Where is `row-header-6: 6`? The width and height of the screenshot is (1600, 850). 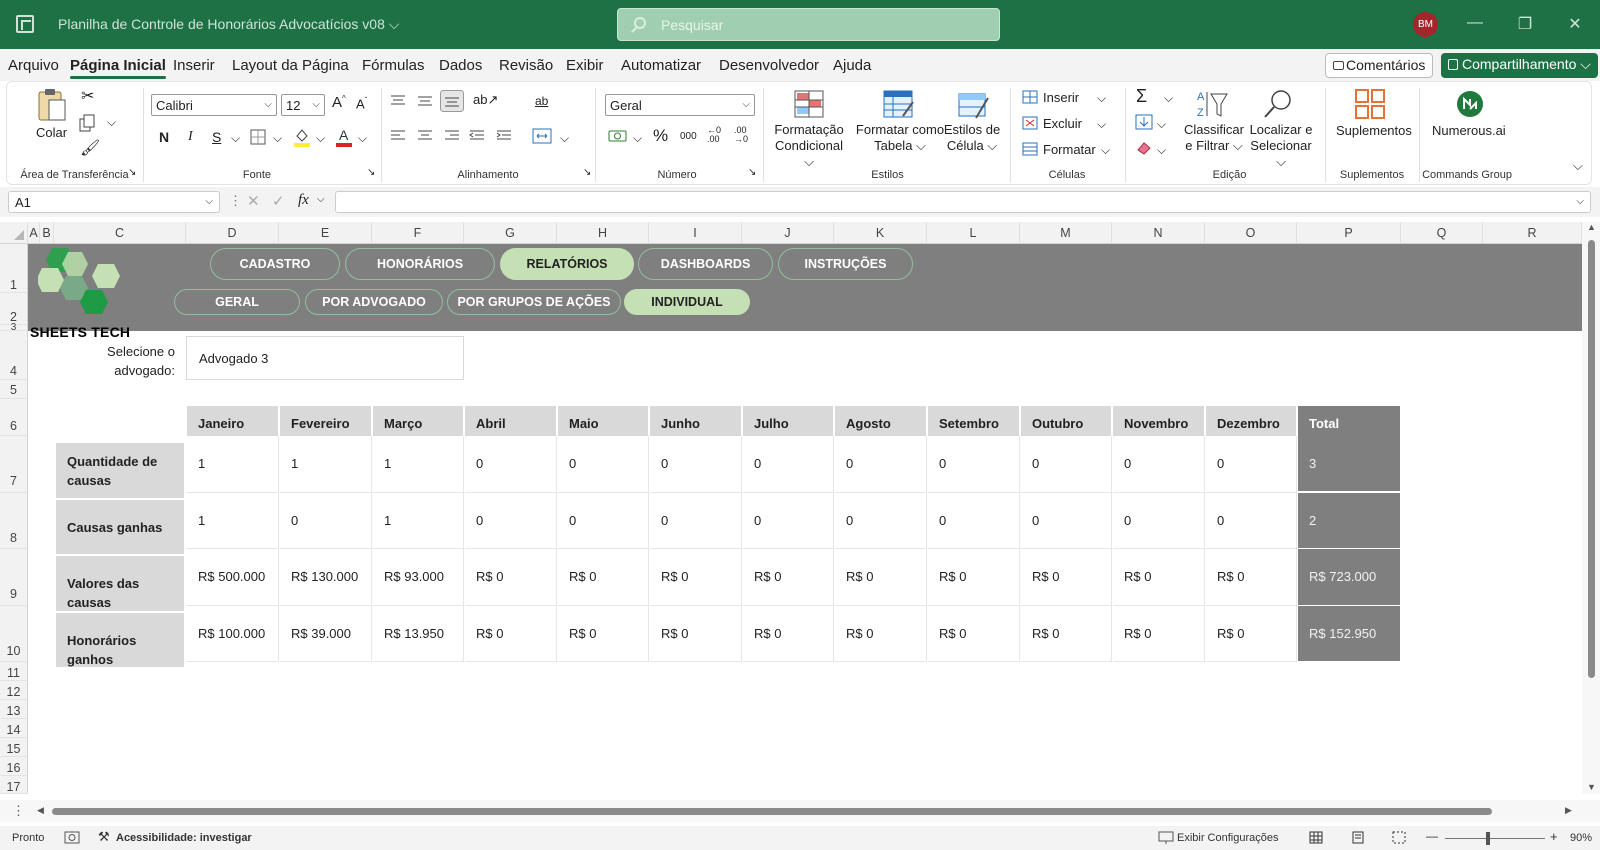
row-header-6: 6 is located at coordinates (14, 417).